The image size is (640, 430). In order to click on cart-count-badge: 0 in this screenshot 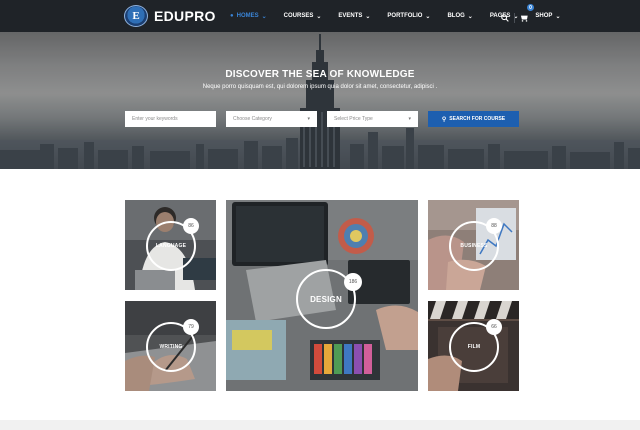, I will do `click(530, 7)`.